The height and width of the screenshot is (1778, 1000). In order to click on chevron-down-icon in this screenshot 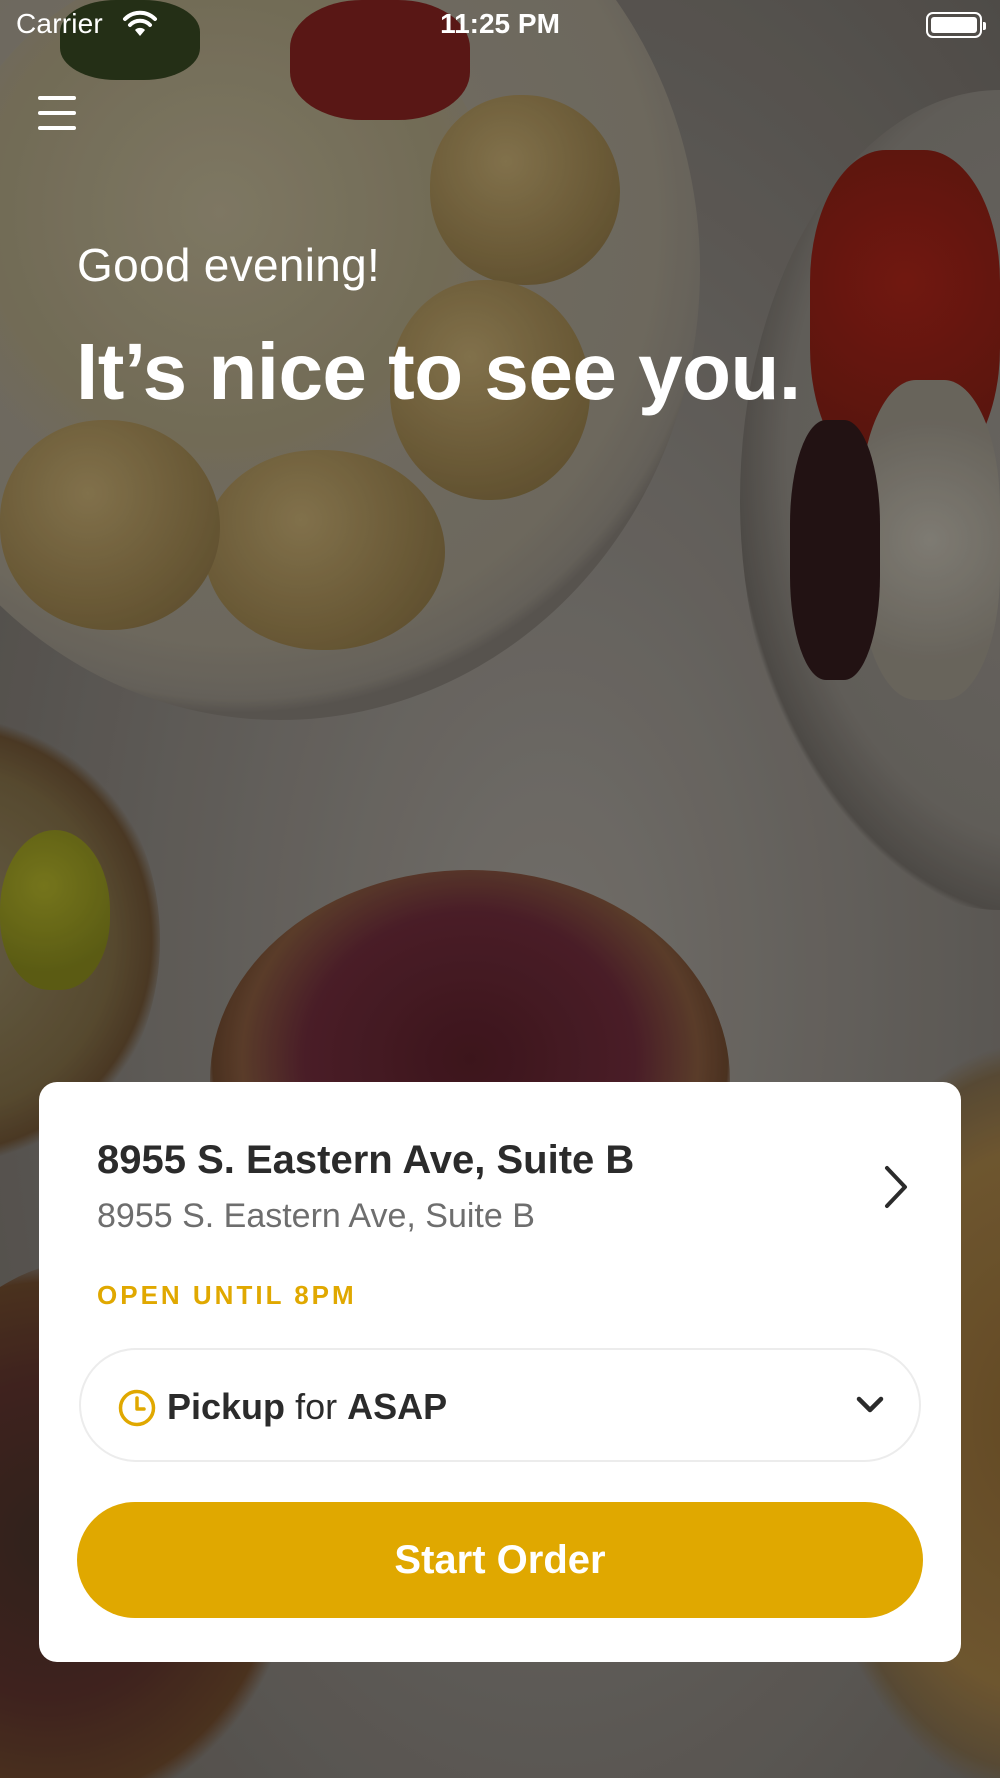, I will do `click(870, 1407)`.